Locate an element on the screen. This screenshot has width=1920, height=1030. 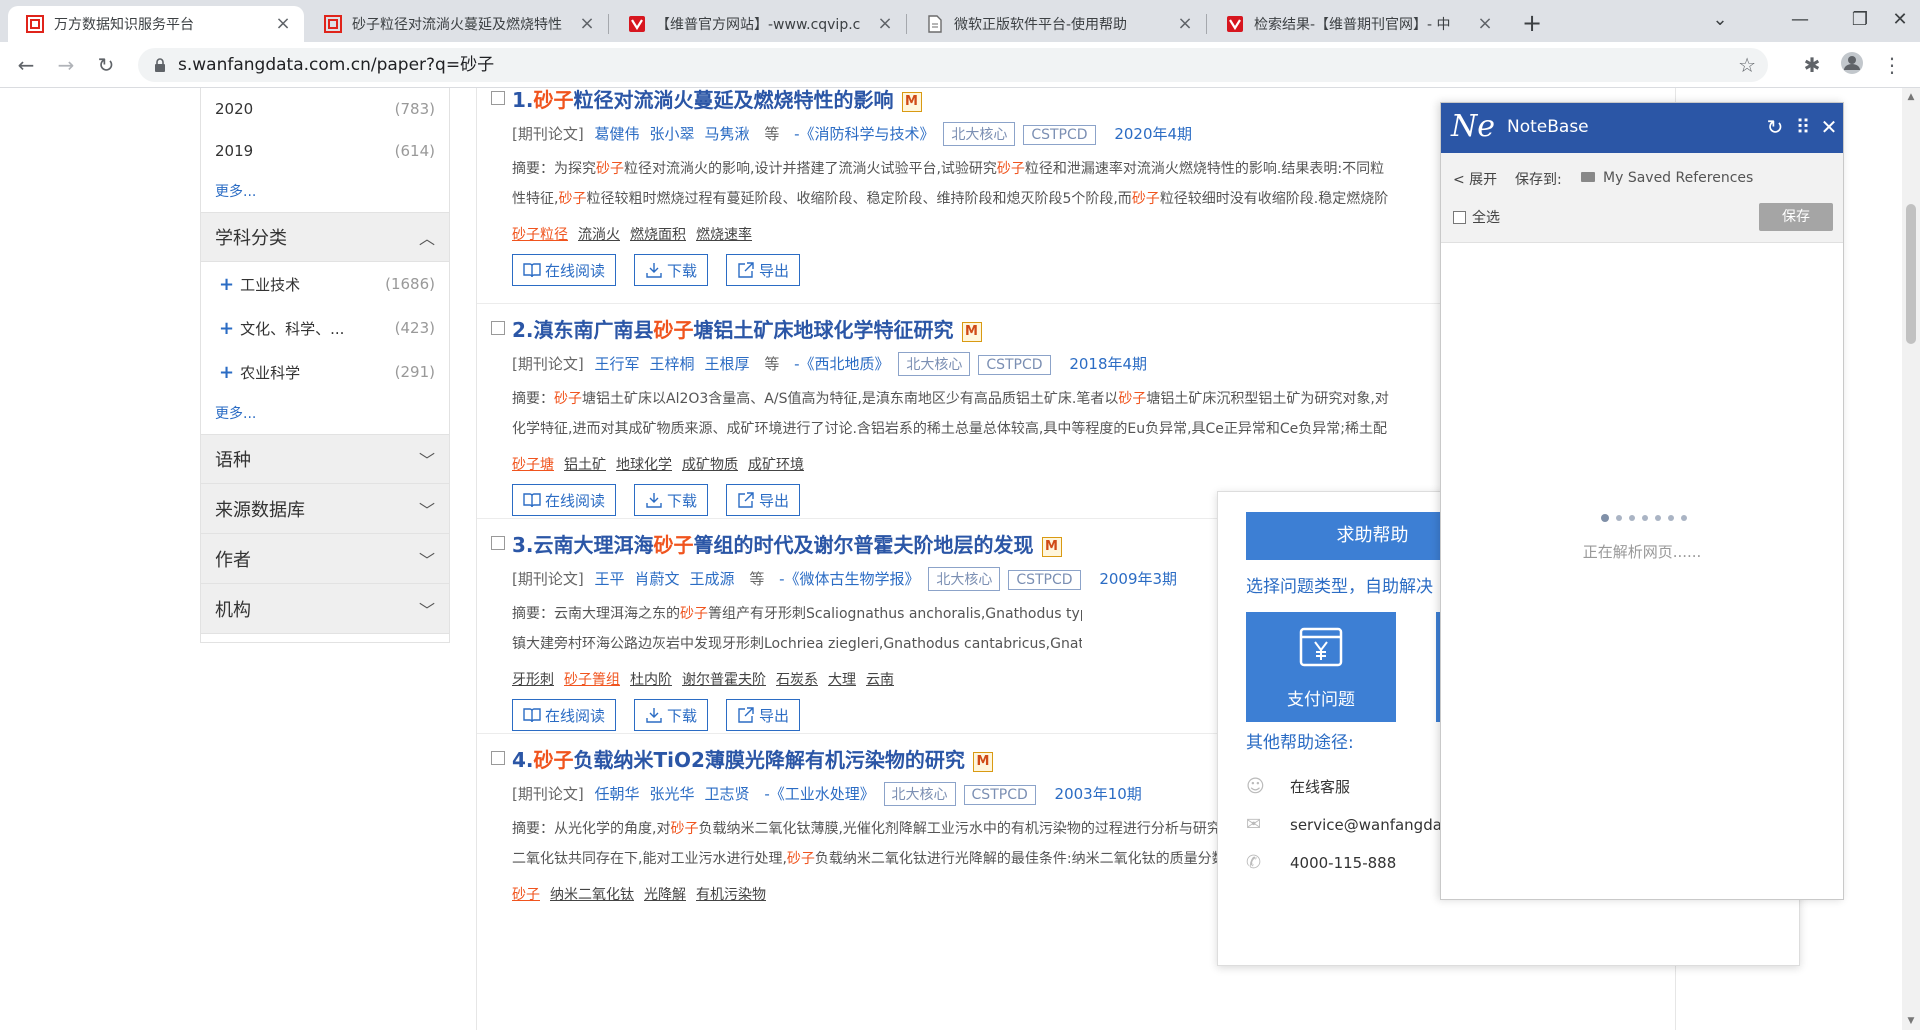
facet-item-subject: + 文化、科学、... (423) is located at coordinates (325, 328).